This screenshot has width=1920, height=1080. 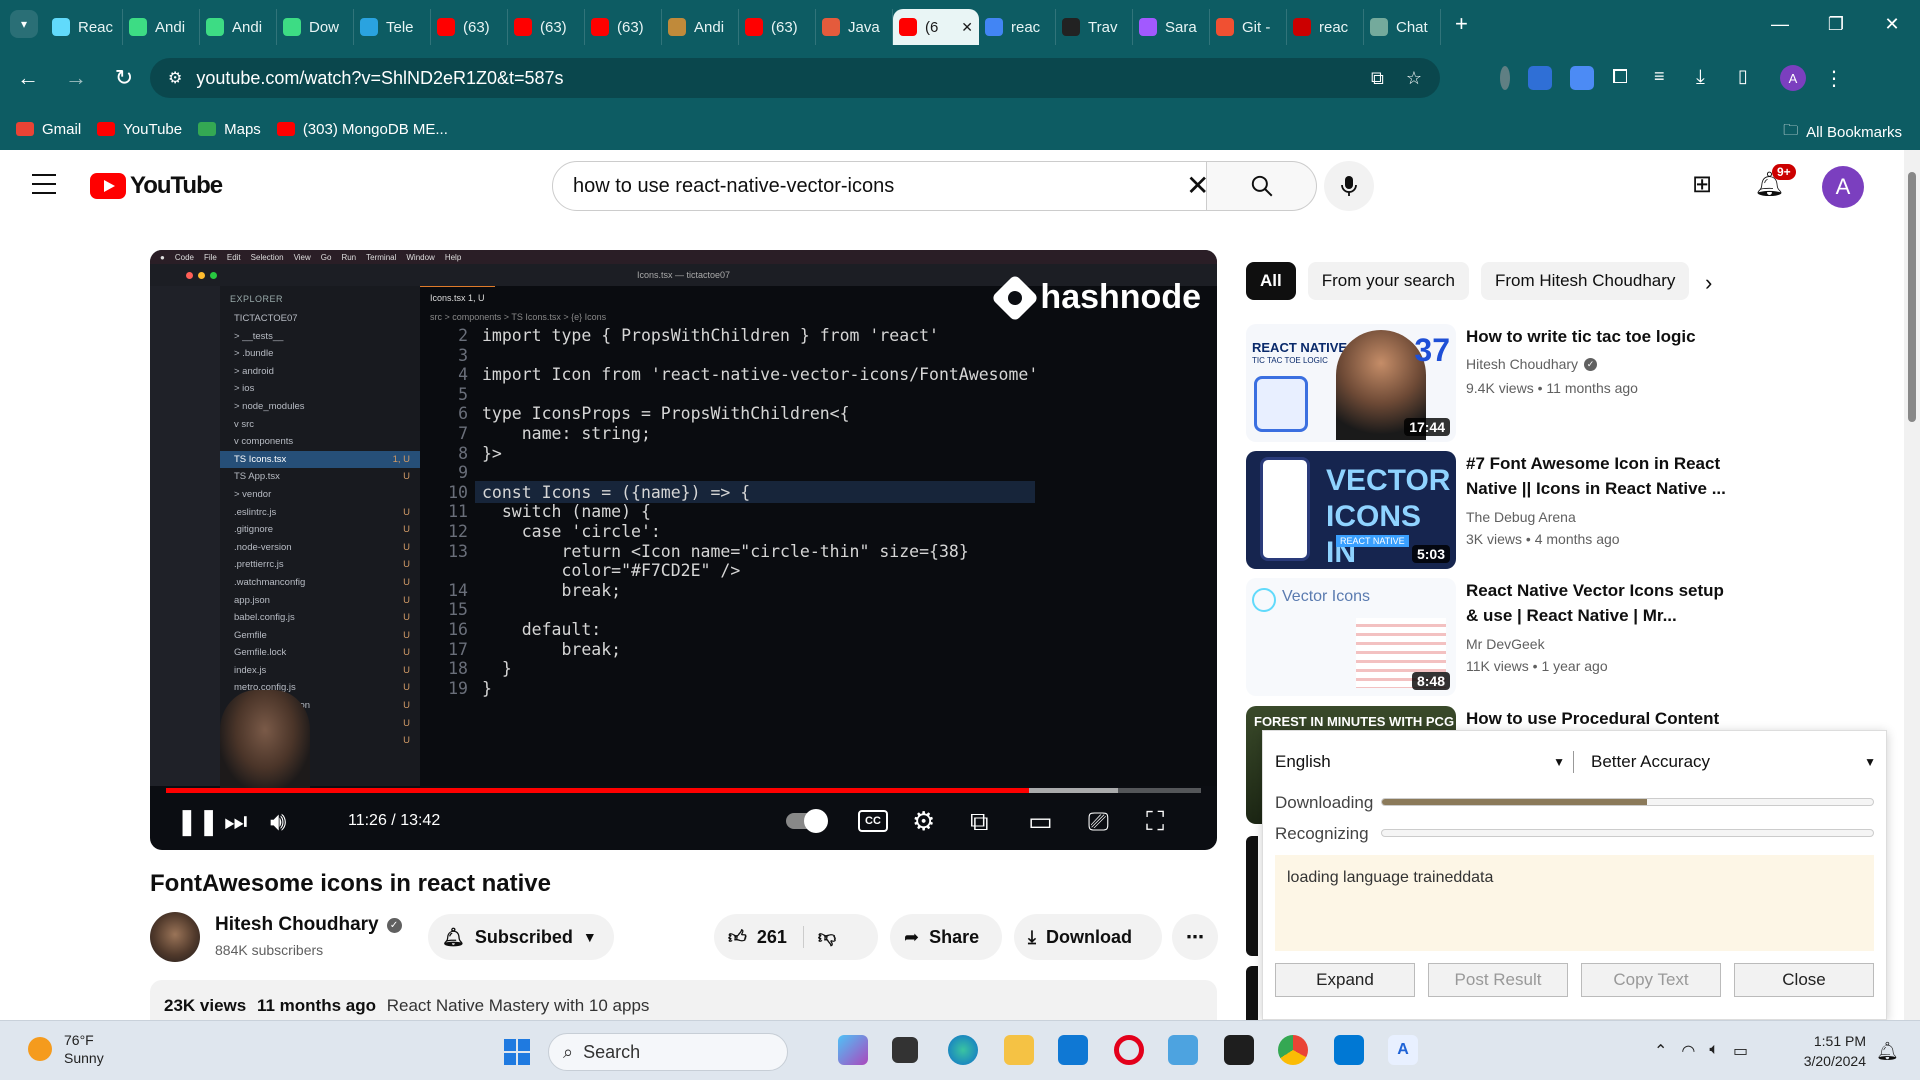 What do you see at coordinates (1666, 78) in the screenshot?
I see `reading-list-icon: ≡` at bounding box center [1666, 78].